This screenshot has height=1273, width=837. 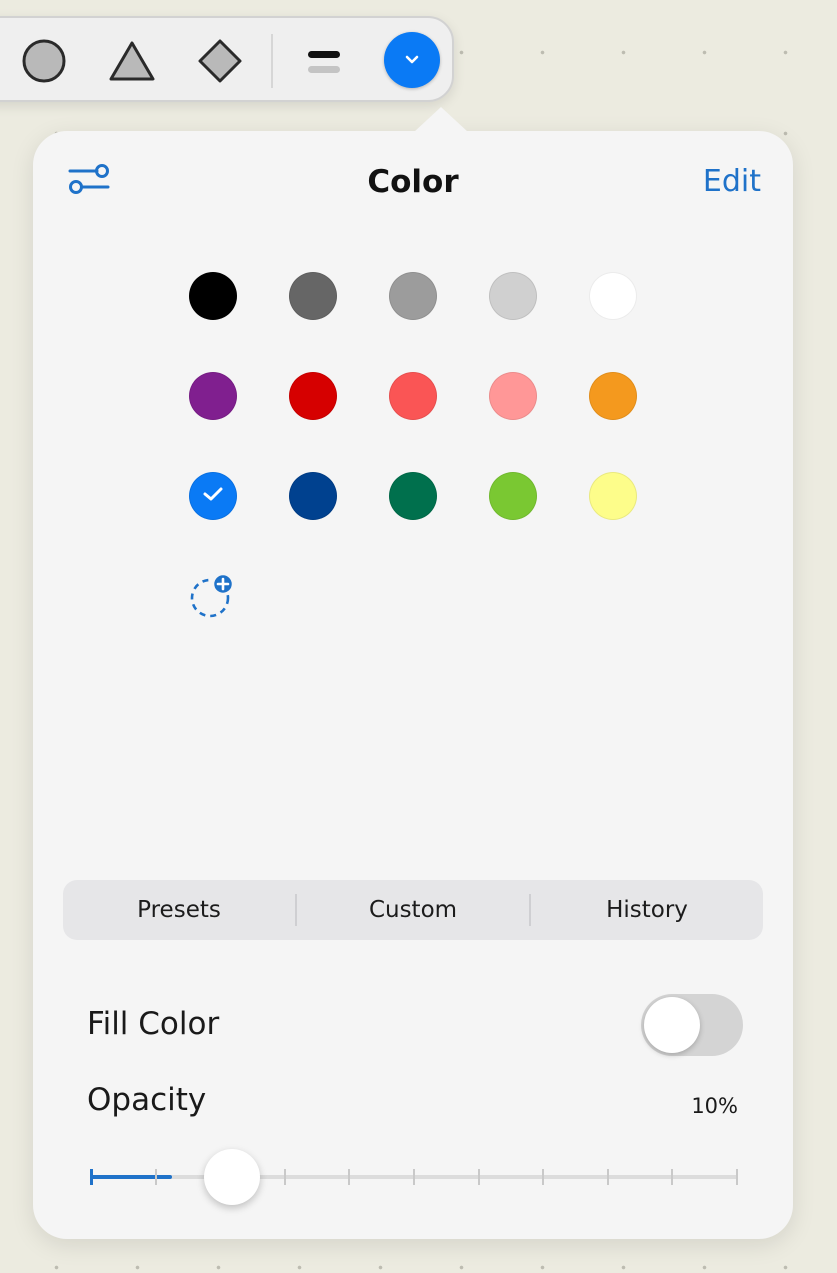 I want to click on tab-history: History, so click(x=647, y=910).